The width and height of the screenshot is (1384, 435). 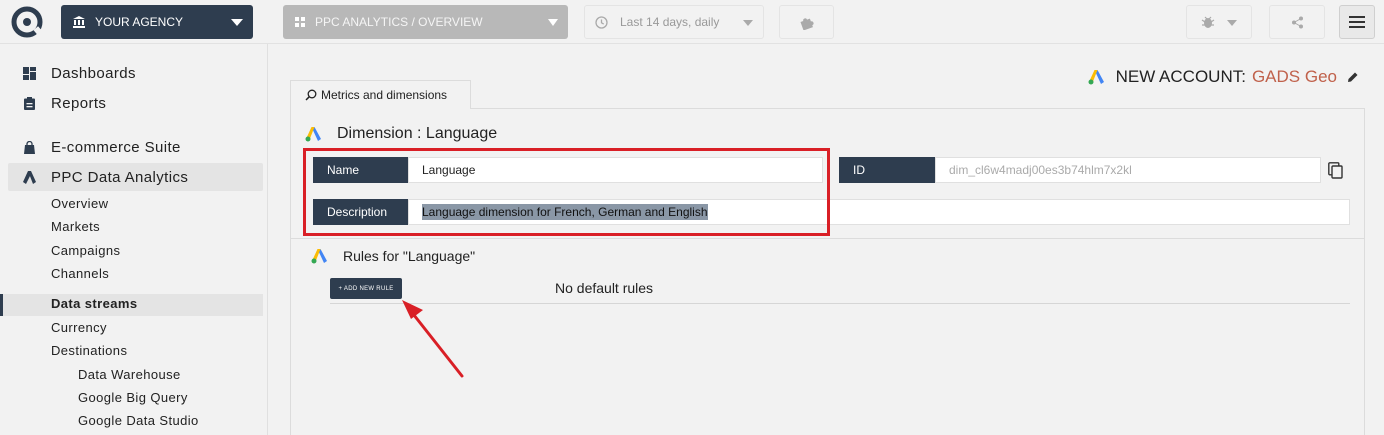 I want to click on copy-icon, so click(x=1335, y=170).